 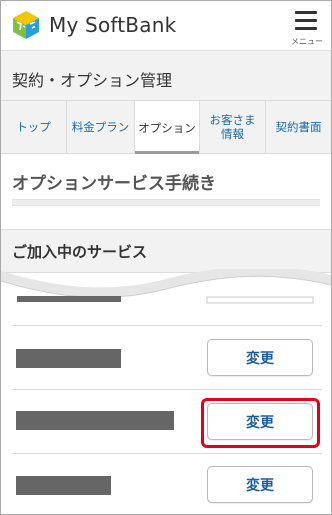 I want to click on section-divider, so click(x=166, y=202).